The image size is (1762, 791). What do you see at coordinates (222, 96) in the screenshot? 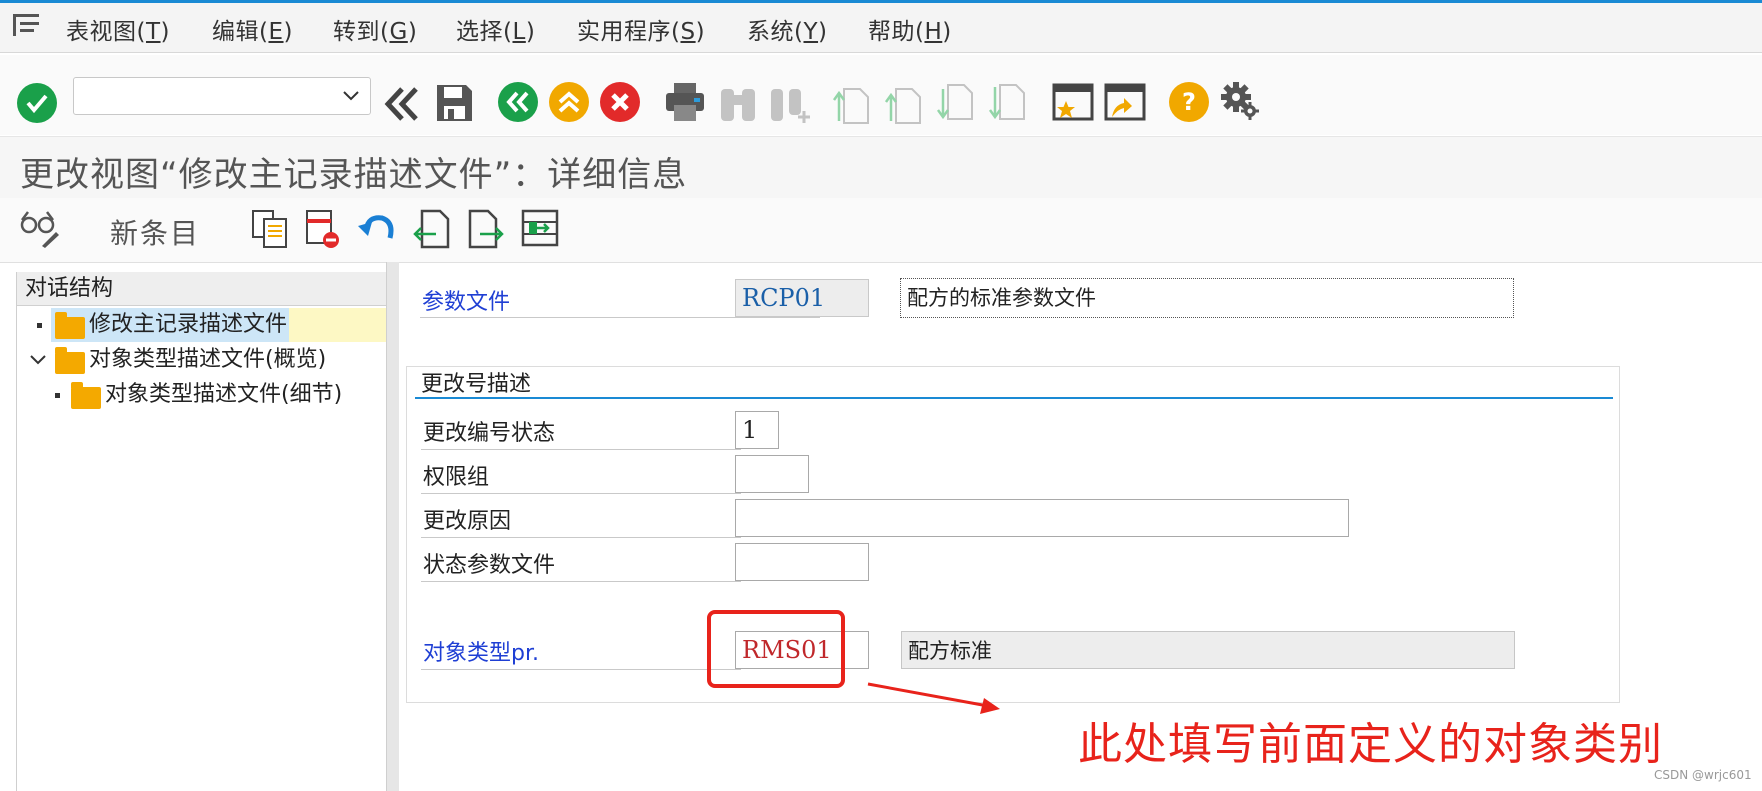
I see `command-field` at bounding box center [222, 96].